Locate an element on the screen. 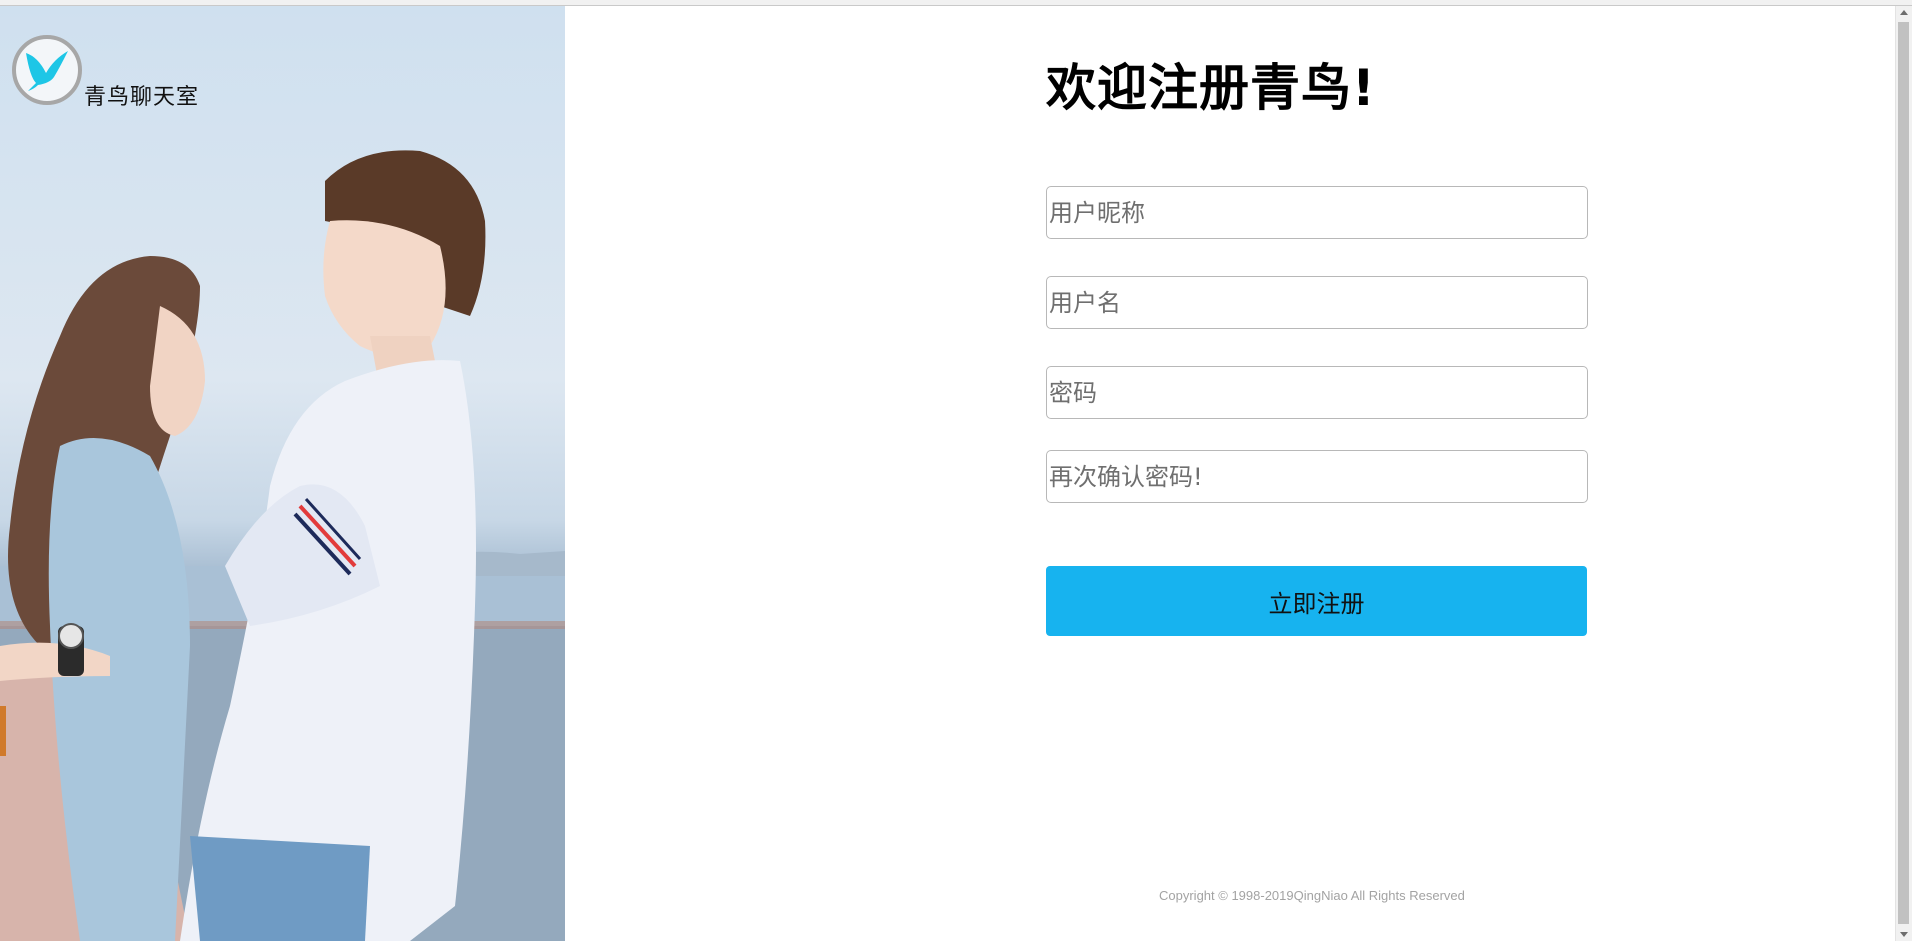 The width and height of the screenshot is (1912, 941). nickname-input is located at coordinates (1317, 212).